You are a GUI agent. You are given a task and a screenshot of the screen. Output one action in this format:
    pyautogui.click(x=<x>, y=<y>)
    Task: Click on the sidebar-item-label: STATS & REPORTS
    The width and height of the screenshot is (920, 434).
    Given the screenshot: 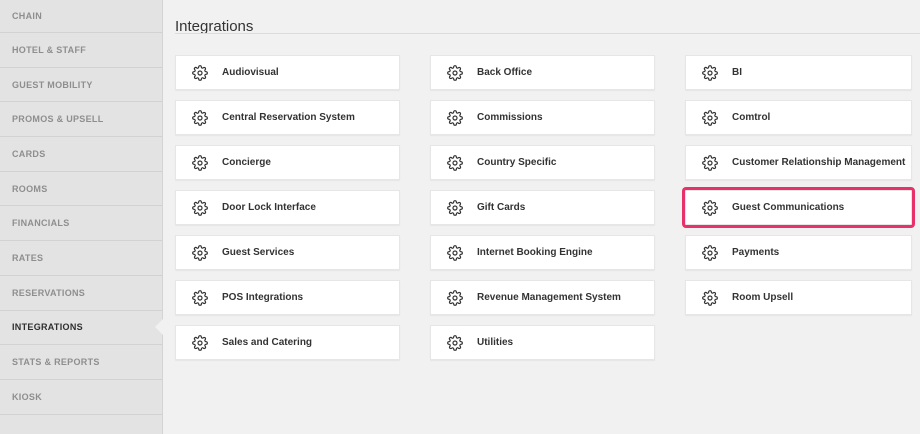 What is the action you would take?
    pyautogui.click(x=56, y=362)
    